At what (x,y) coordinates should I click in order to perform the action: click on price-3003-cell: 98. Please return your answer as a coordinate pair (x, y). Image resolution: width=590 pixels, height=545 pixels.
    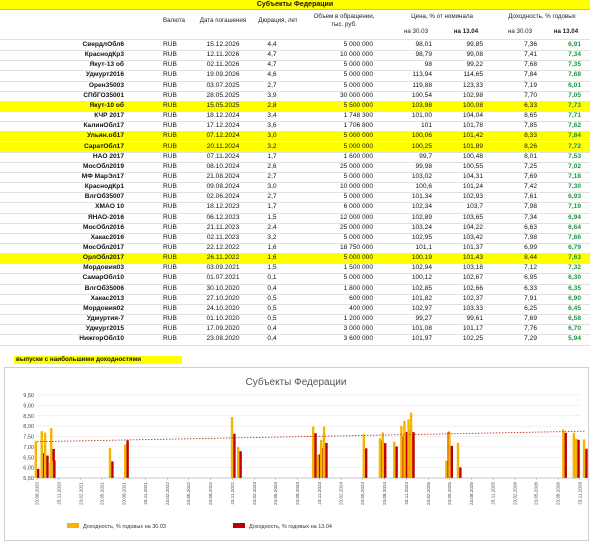
    Looking at the image, I should click on (428, 65).